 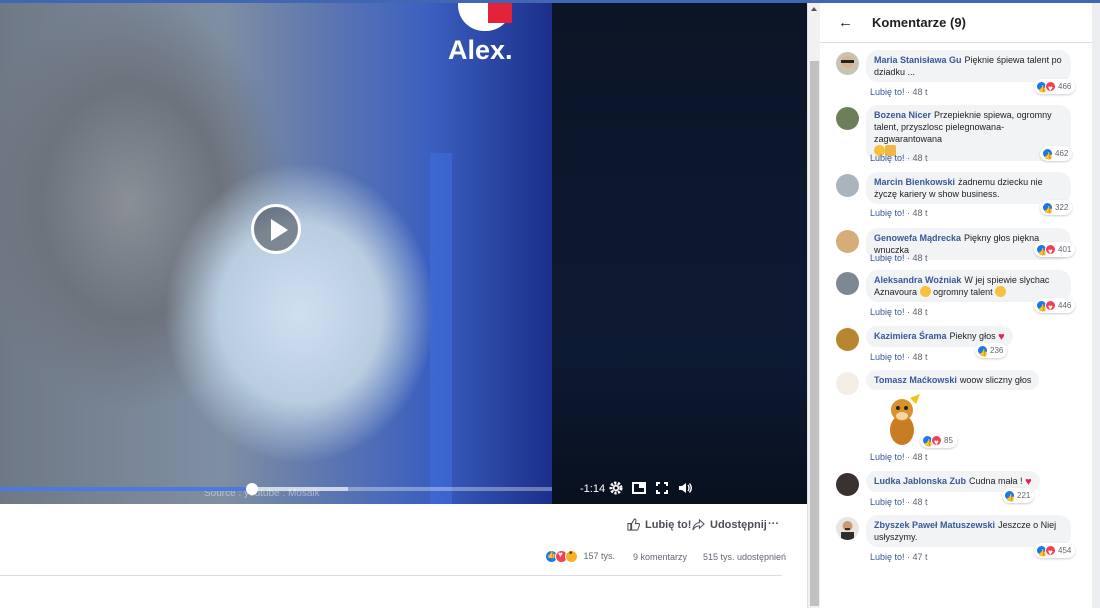 I want to click on comment-age: 47 t, so click(x=920, y=557).